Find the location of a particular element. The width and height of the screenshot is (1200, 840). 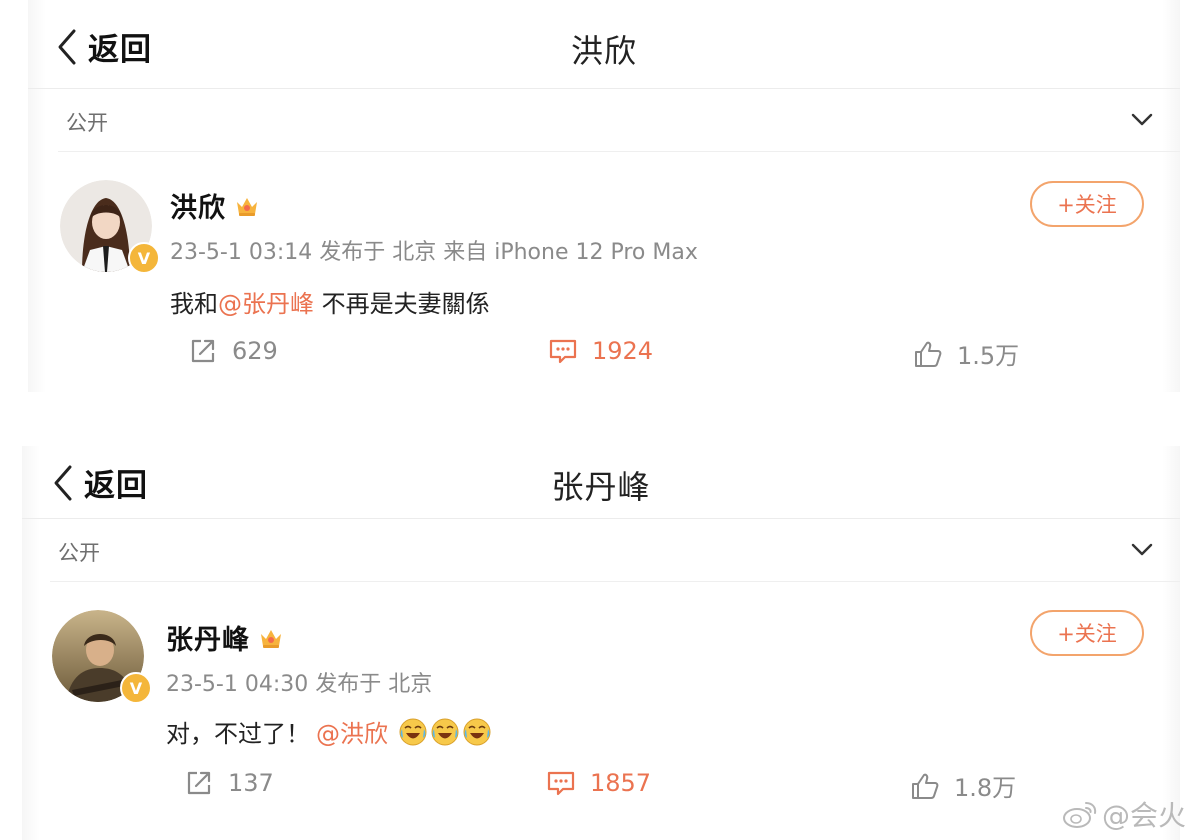

post-text: 我和 @张丹峰 不再是夫妻關係 is located at coordinates (330, 301).